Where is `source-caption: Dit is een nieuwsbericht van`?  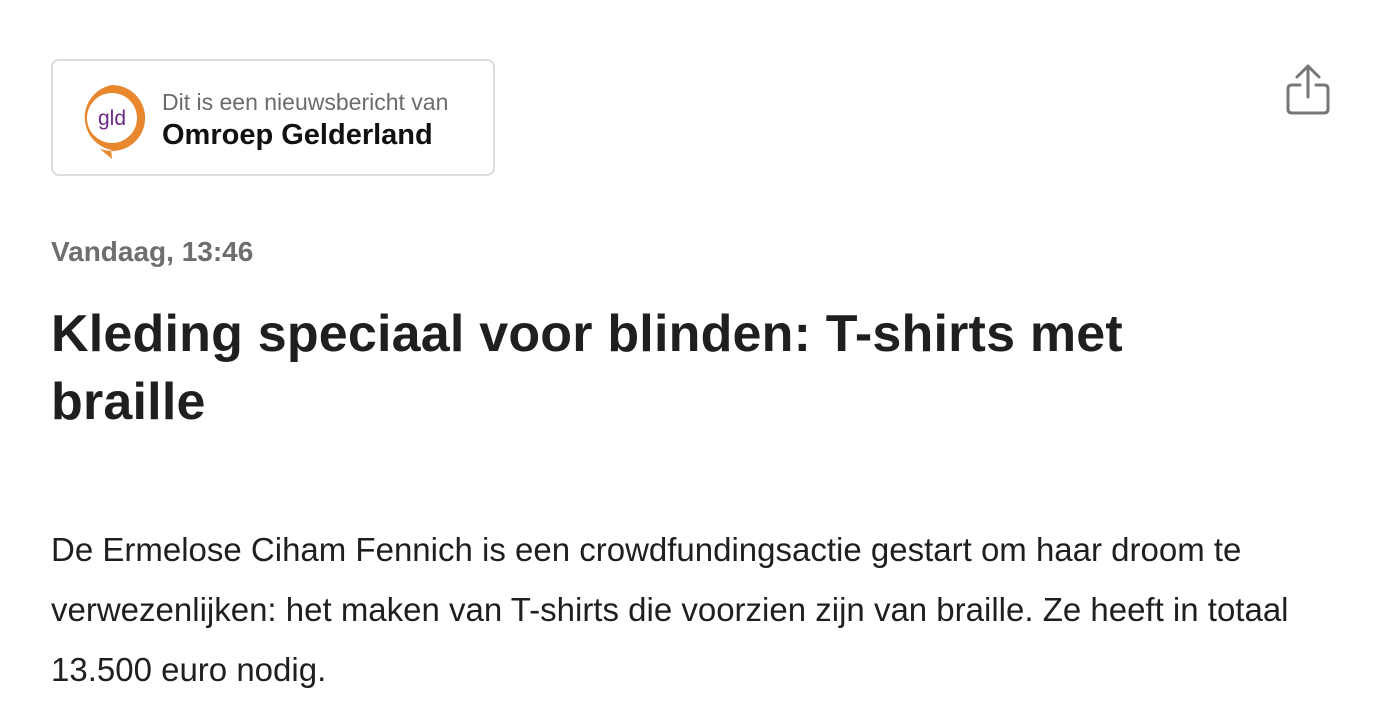
source-caption: Dit is een nieuwsbericht van is located at coordinates (305, 102).